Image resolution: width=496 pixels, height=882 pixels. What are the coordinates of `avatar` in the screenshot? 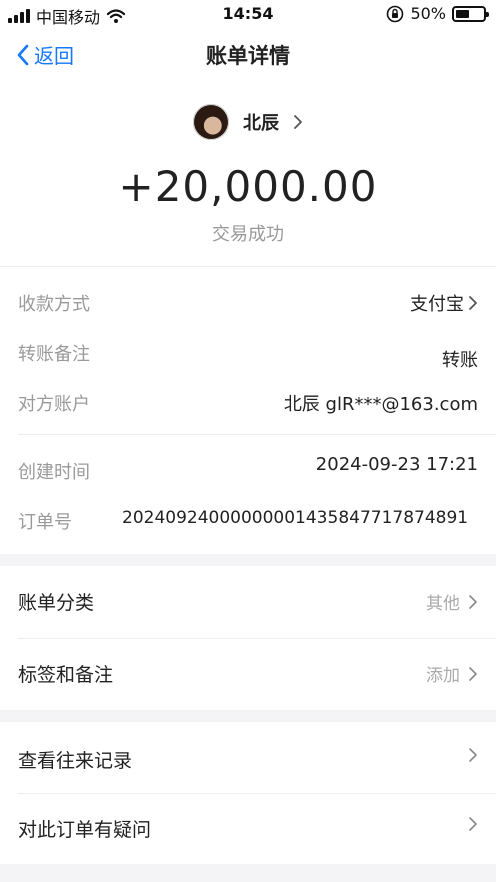 It's located at (211, 122).